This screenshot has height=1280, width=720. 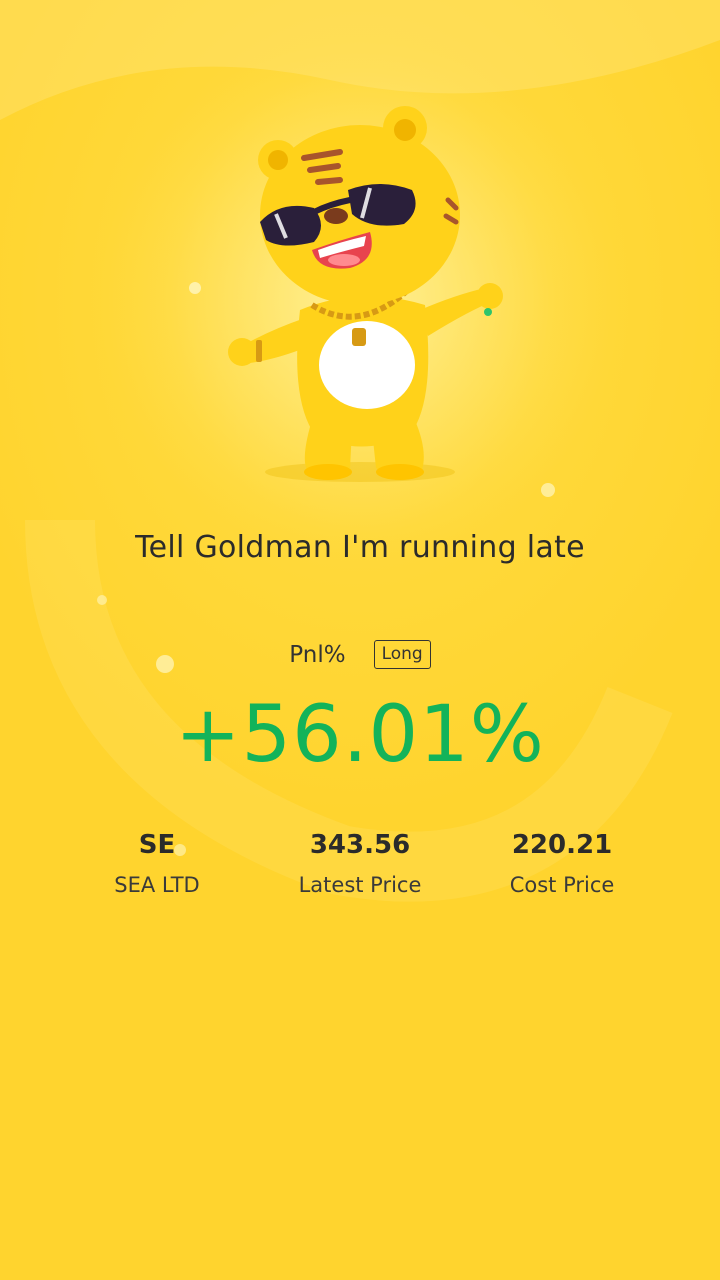 I want to click on stock-symbol: SE, so click(x=157, y=845).